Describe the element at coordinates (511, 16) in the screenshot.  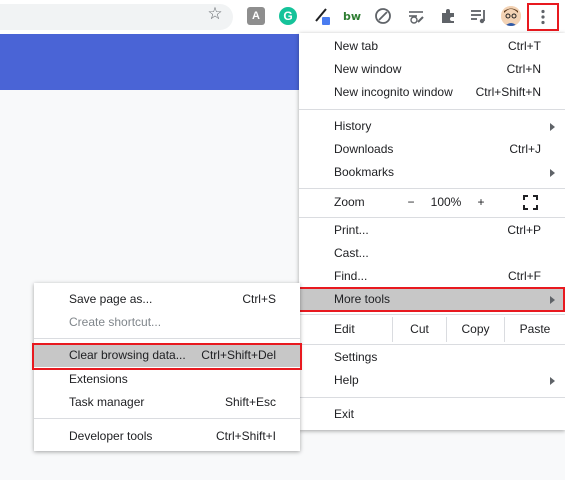
I see `avatar` at that location.